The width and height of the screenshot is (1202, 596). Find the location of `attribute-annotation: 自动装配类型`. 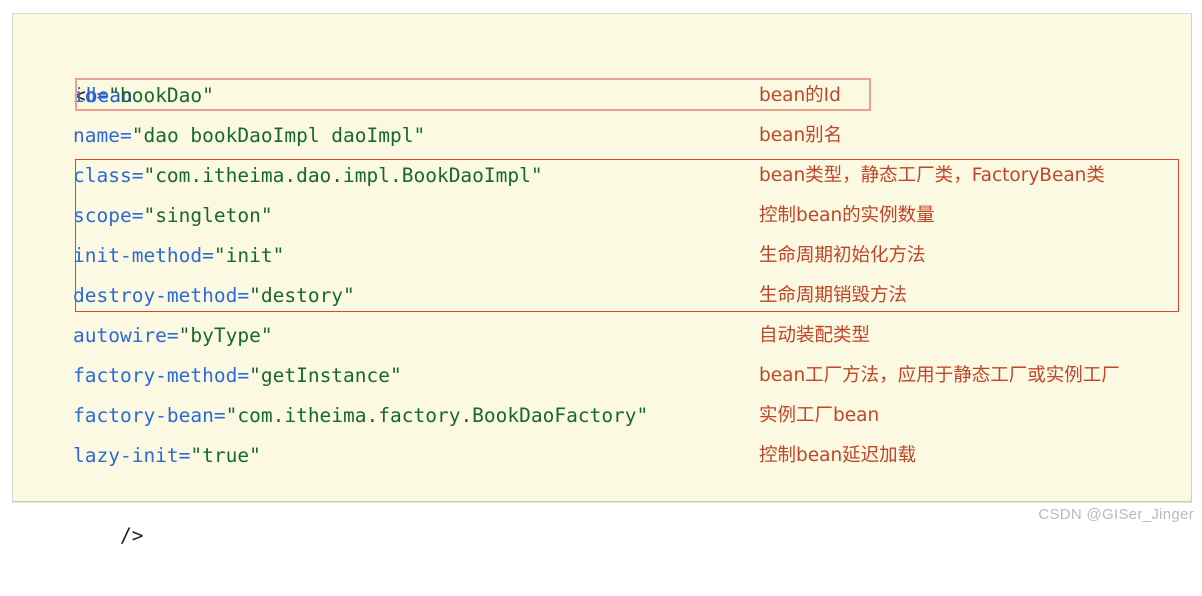

attribute-annotation: 自动装配类型 is located at coordinates (815, 335).